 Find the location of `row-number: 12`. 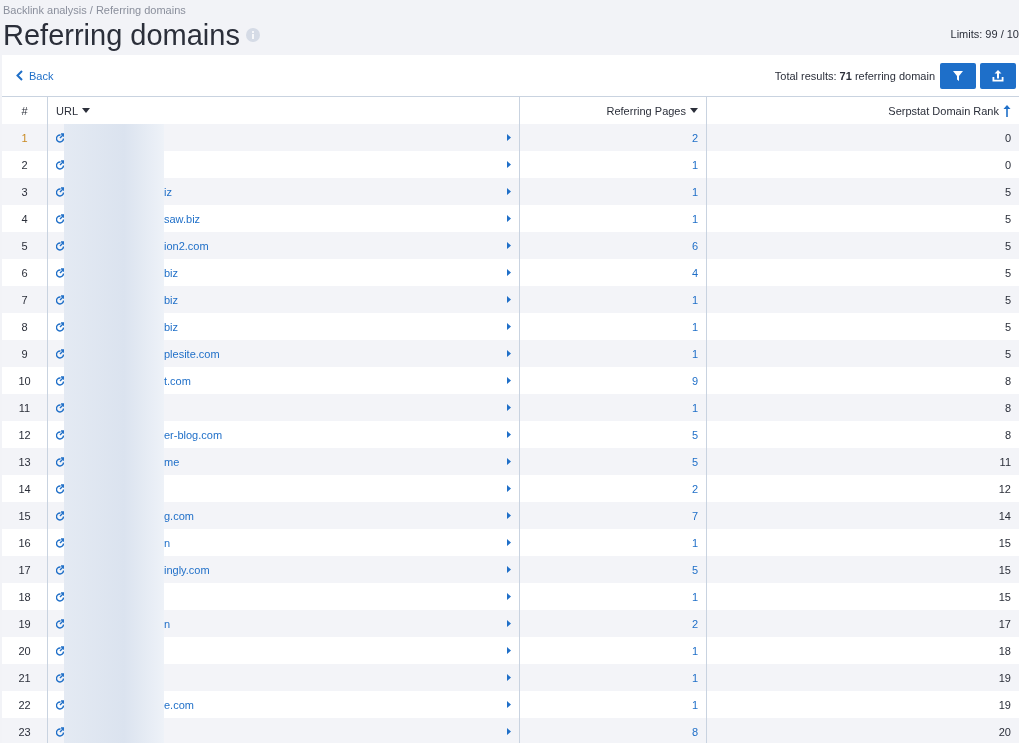

row-number: 12 is located at coordinates (24, 434).